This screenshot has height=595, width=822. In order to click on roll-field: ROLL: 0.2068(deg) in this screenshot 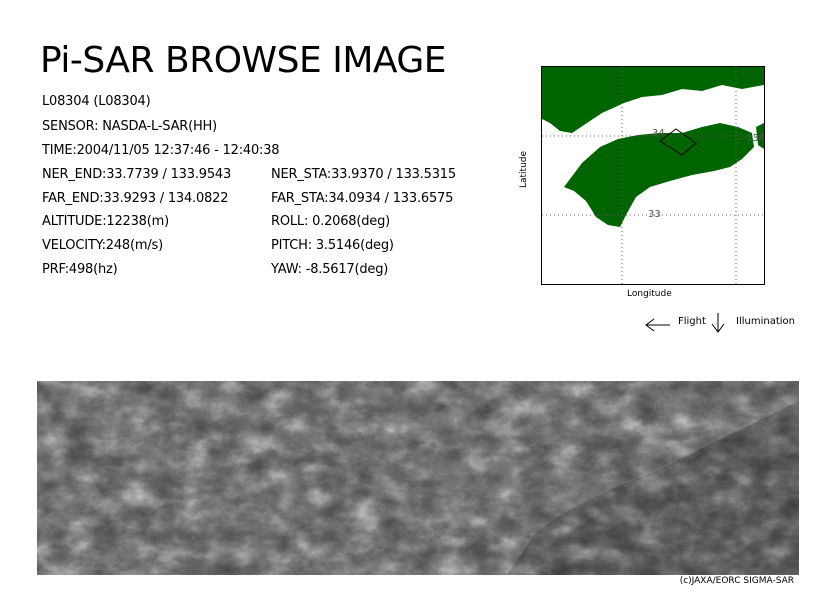, I will do `click(330, 221)`.